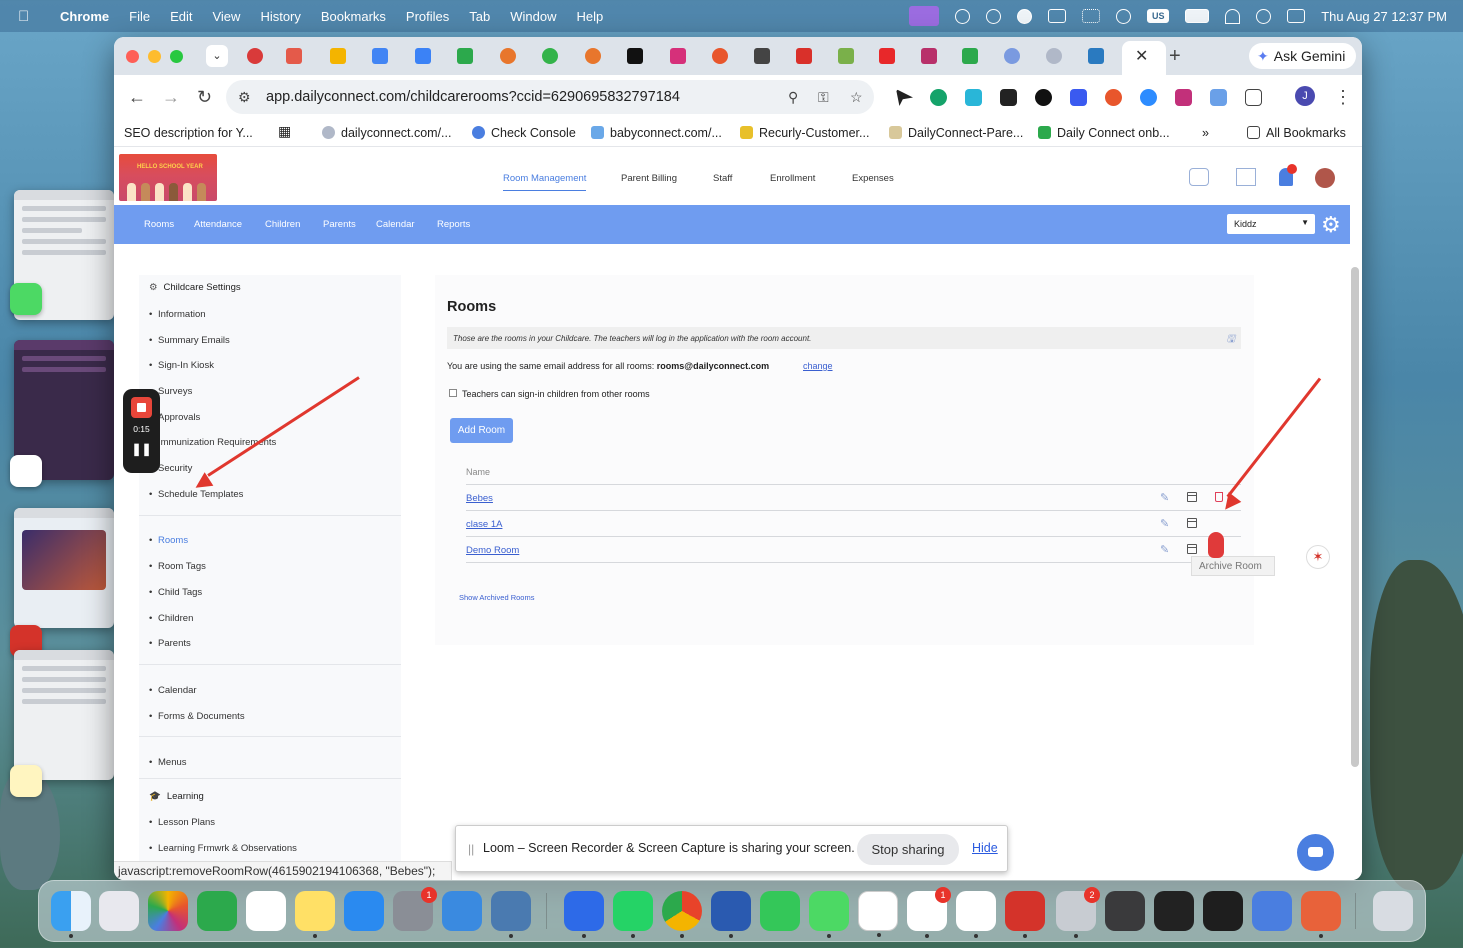  What do you see at coordinates (167, 762) in the screenshot?
I see `sidebar-item-menus: Menus` at bounding box center [167, 762].